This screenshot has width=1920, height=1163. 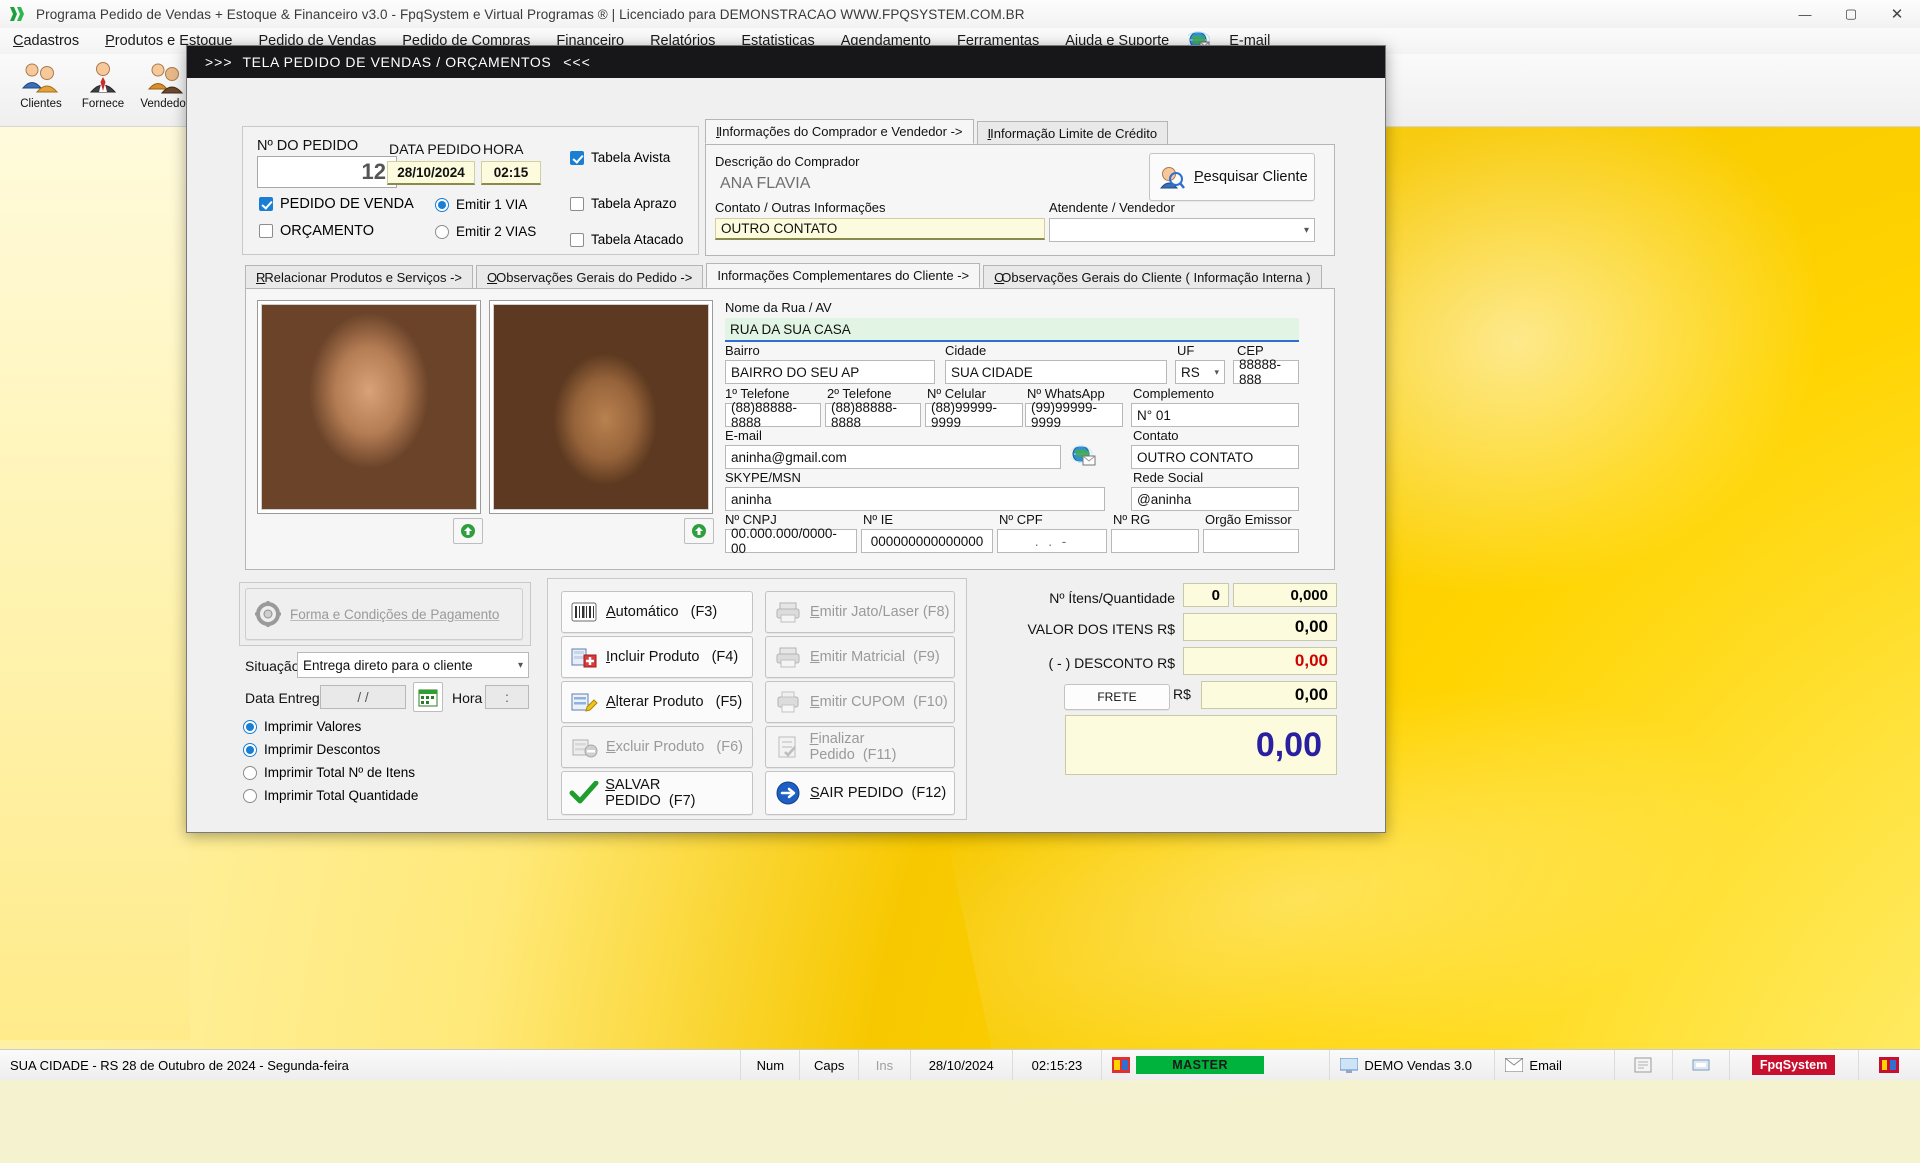 I want to click on frete-button: FRETE, so click(x=1117, y=697).